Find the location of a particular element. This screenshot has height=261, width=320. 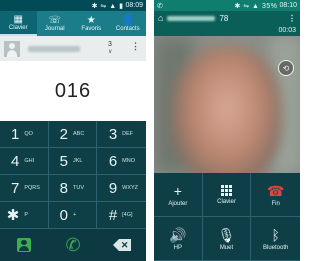

timer-row: 00:03 is located at coordinates (227, 30).